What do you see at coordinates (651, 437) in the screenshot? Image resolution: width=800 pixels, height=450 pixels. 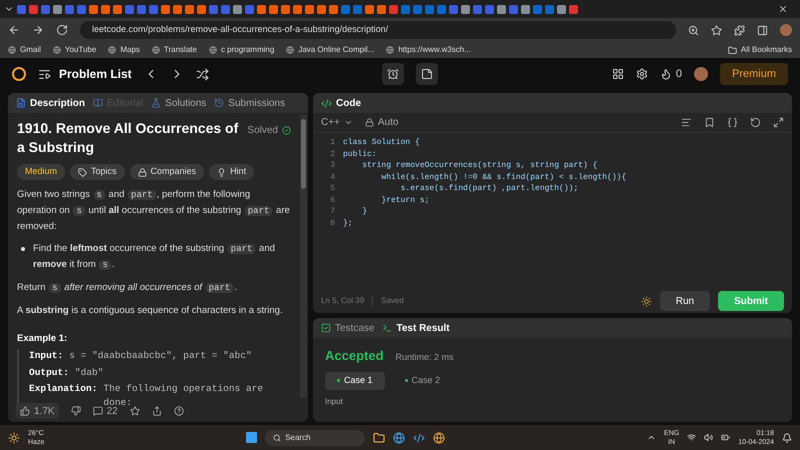 I see `tray-icon` at bounding box center [651, 437].